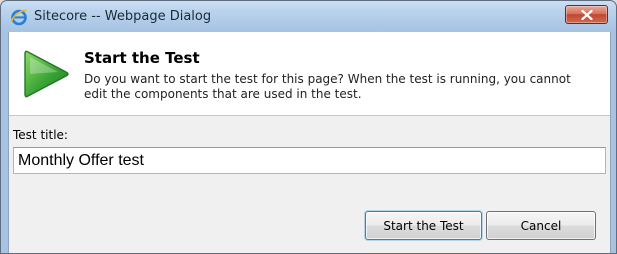 Image resolution: width=617 pixels, height=254 pixels. I want to click on close-button, so click(586, 14).